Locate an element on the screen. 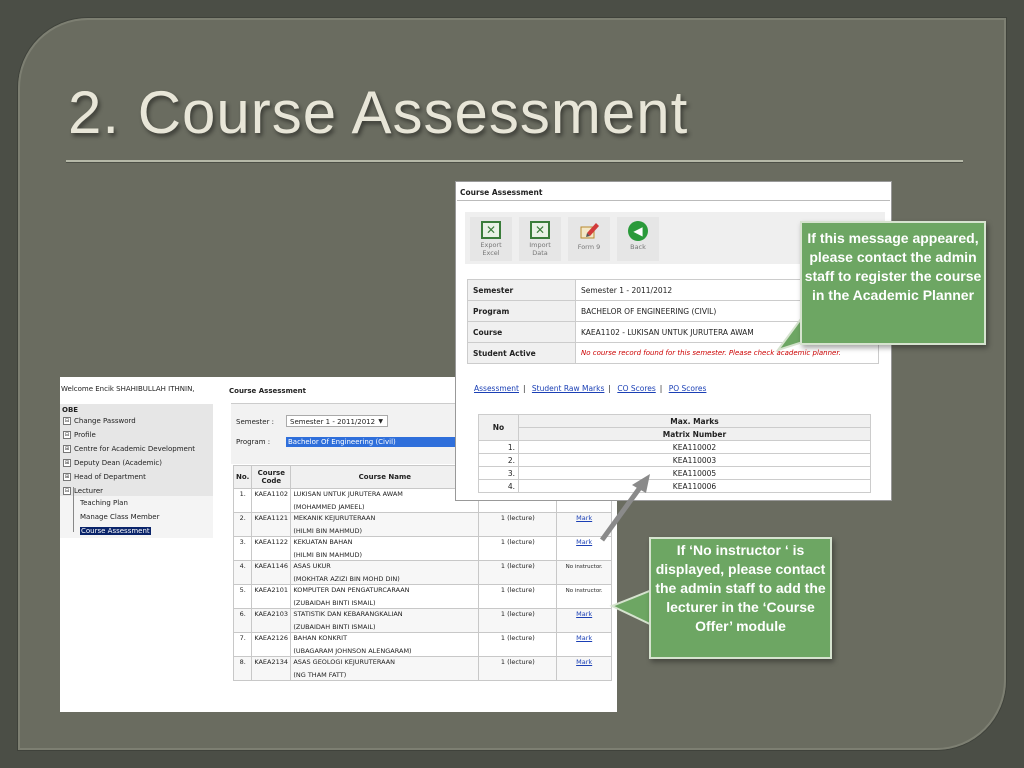 Image resolution: width=1024 pixels, height=768 pixels. course-code: KAEA1102 is located at coordinates (271, 500).